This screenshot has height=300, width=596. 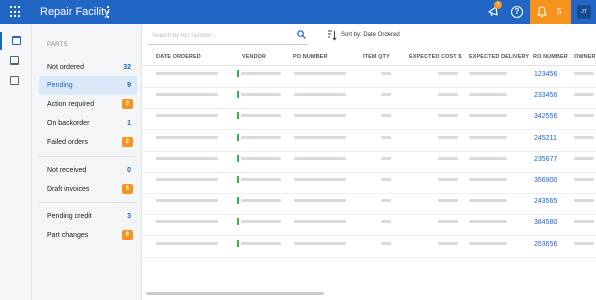 I want to click on table-row: 243565, so click(x=369, y=204).